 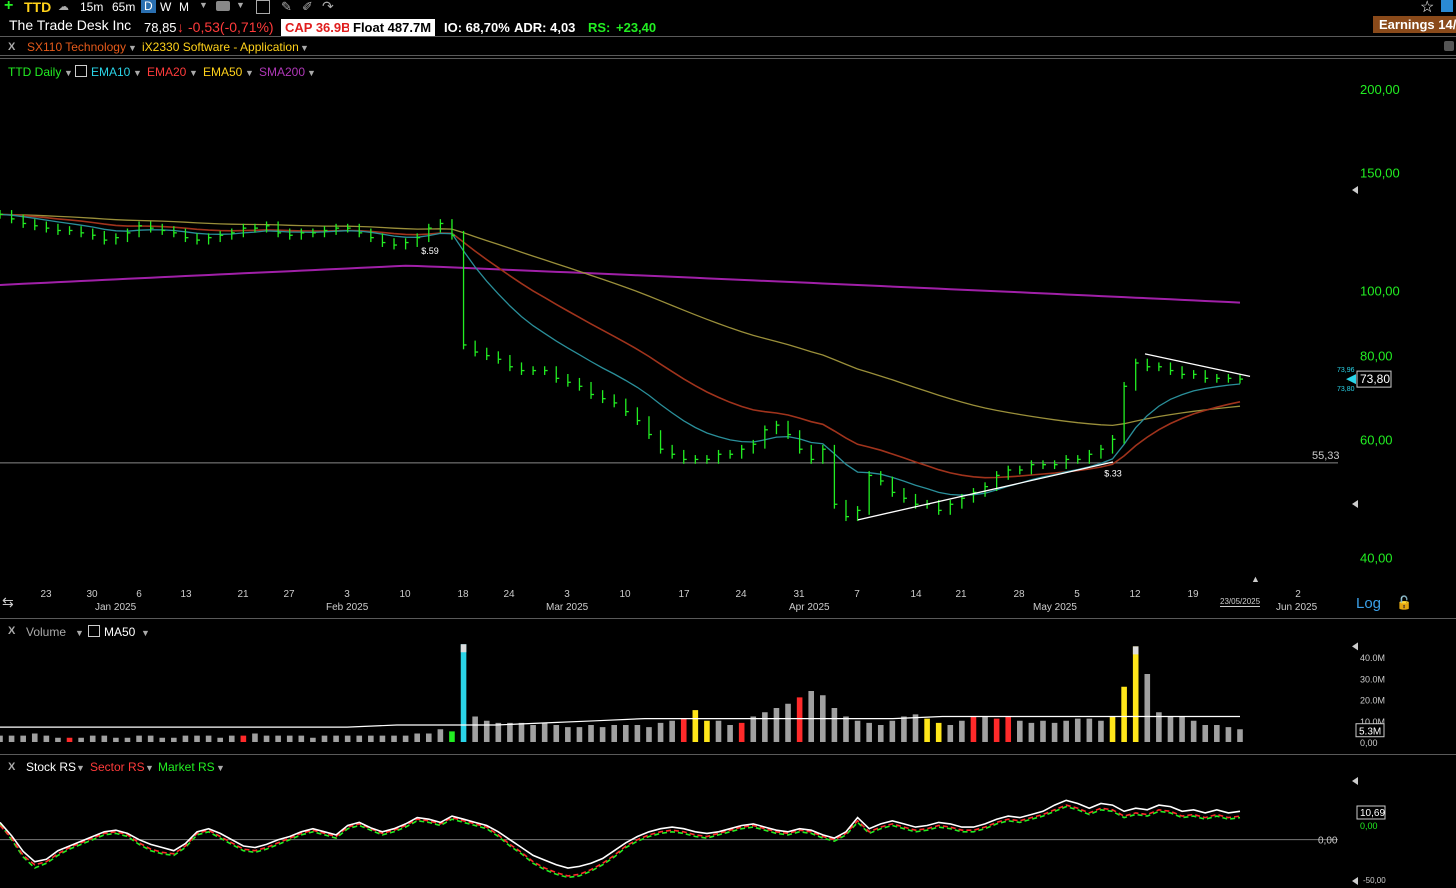 I want to click on flag-icon, so click(x=1447, y=6).